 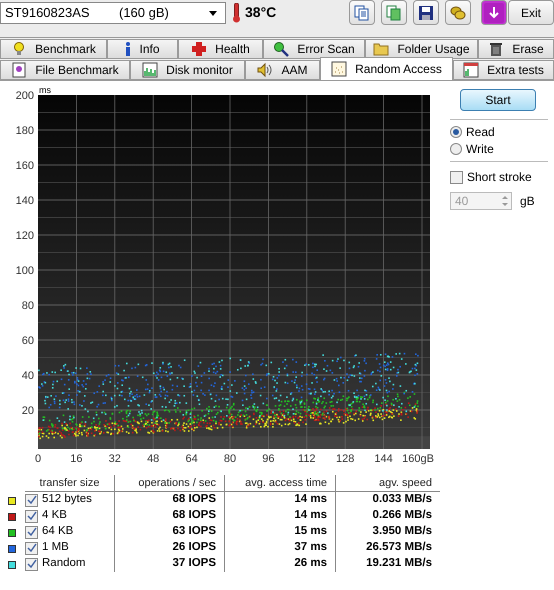 What do you see at coordinates (67, 500) in the screenshot?
I see `transfer-size: 512 bytes` at bounding box center [67, 500].